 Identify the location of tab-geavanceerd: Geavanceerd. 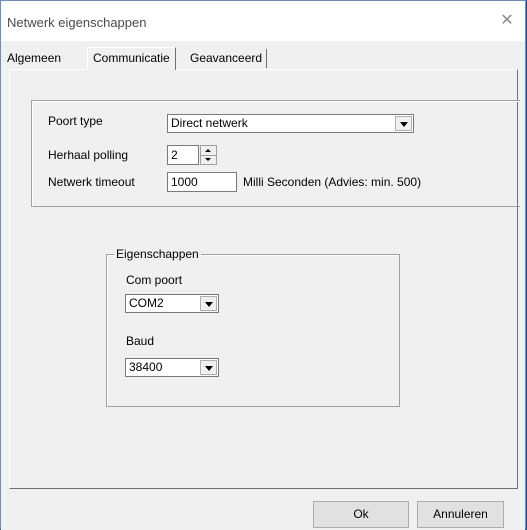
(227, 58).